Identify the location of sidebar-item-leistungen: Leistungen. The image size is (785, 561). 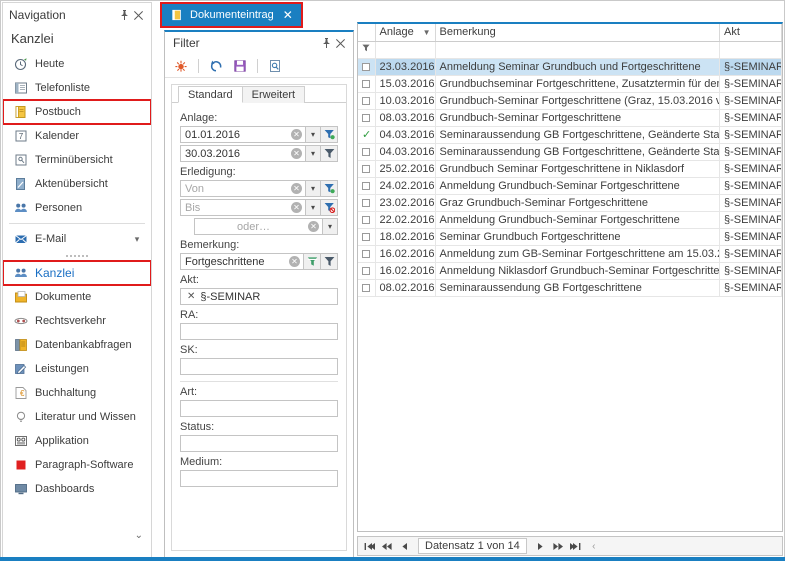
(77, 369).